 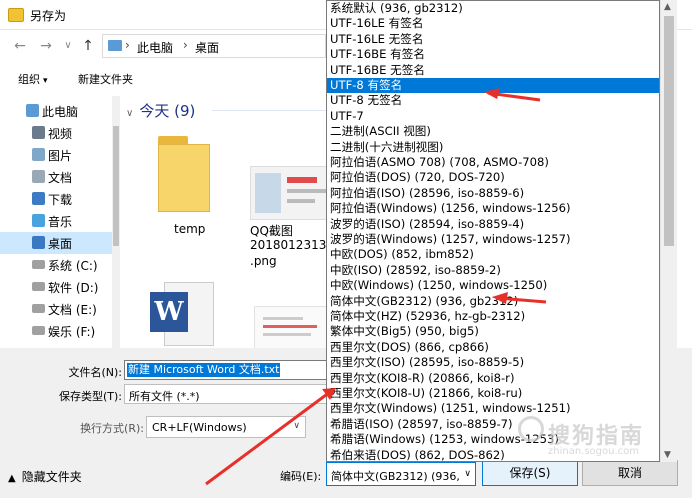 I want to click on file-name-qq-line3: .png, so click(x=263, y=261).